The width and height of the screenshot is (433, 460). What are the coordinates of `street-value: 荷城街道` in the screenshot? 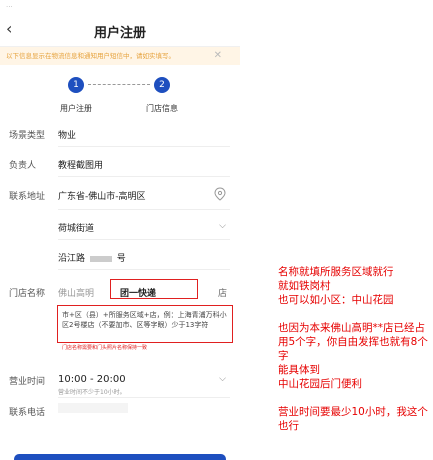 It's located at (76, 229).